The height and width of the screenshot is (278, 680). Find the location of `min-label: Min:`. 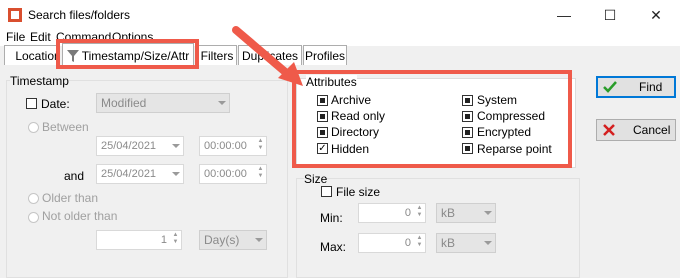

min-label: Min: is located at coordinates (331, 218).